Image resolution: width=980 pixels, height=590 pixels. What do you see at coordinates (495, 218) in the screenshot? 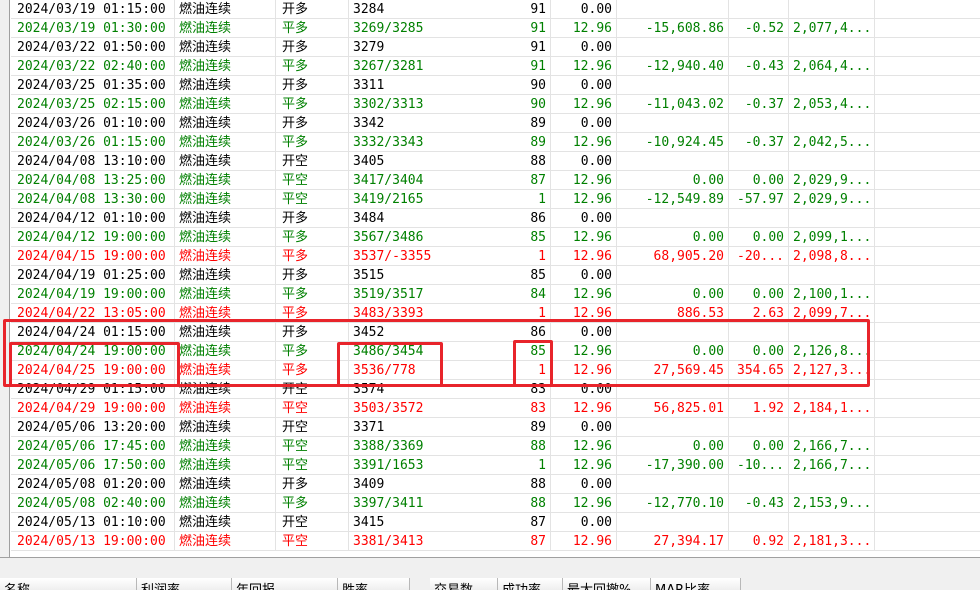
I see `table-row: 2024/04/12 01:10:00 燃油连续 开多 3484 86 0.00` at bounding box center [495, 218].